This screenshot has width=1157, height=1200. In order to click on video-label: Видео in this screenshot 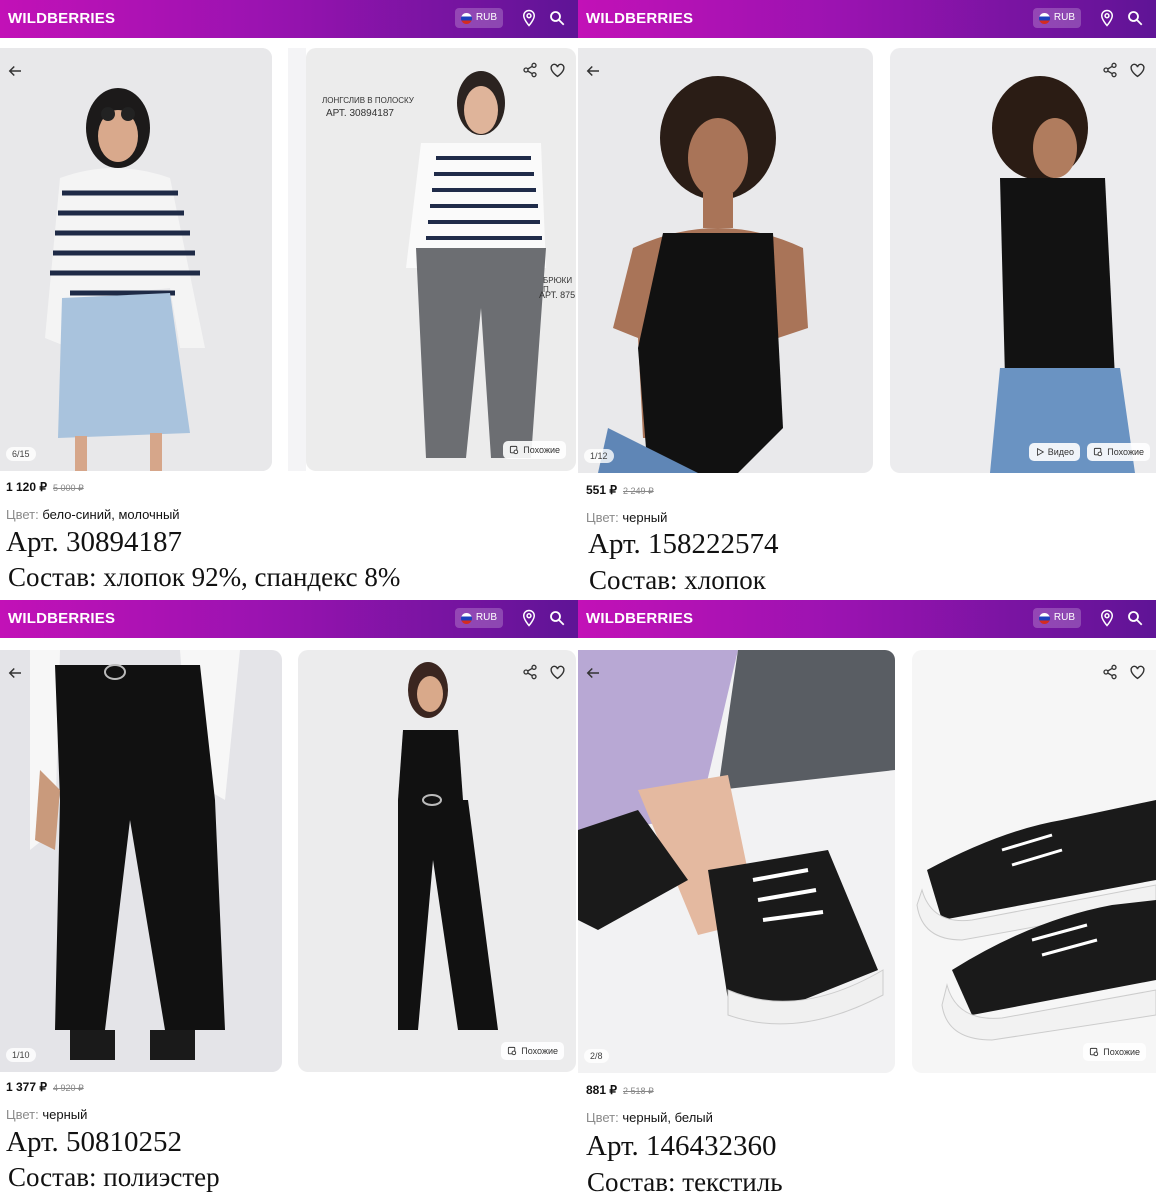, I will do `click(1060, 452)`.